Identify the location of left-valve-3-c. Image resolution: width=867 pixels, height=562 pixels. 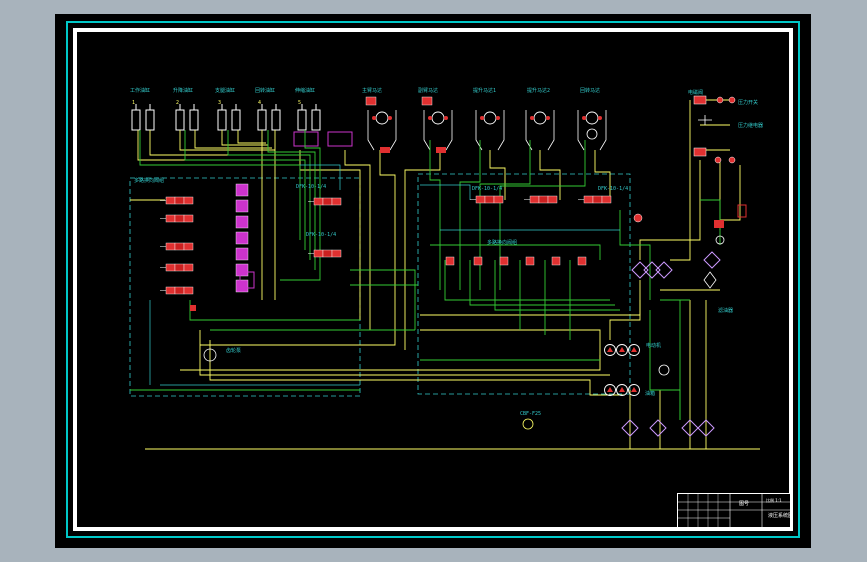
(188, 246).